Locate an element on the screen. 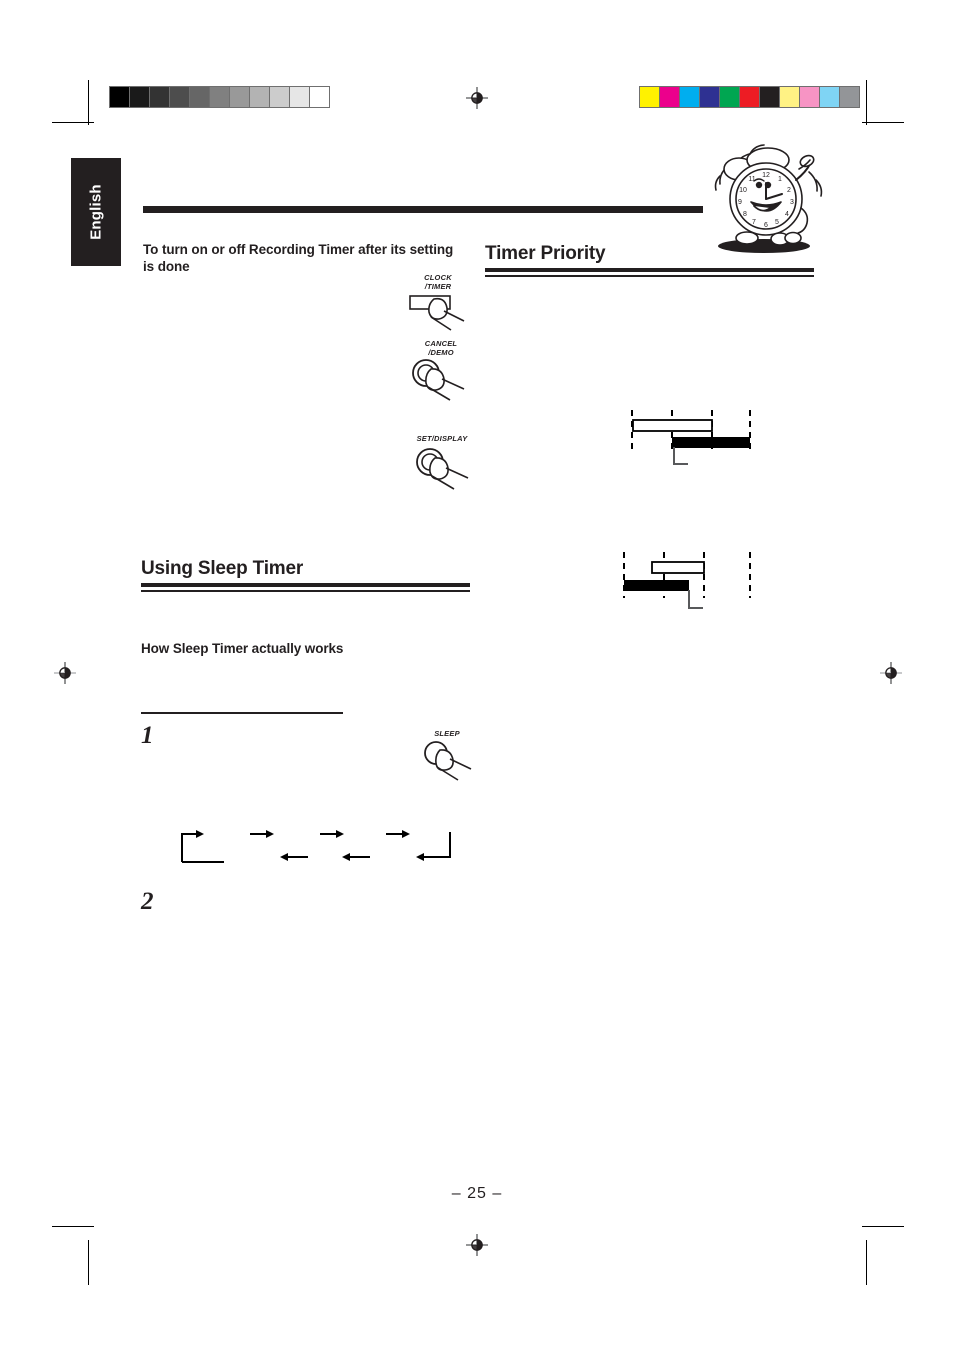 The image size is (954, 1352). page-number: – 25 – is located at coordinates (477, 1193).